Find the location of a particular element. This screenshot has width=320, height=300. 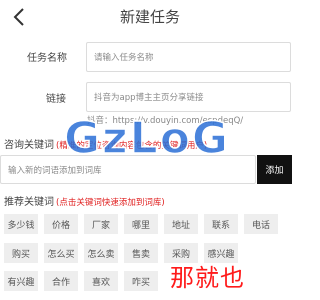

keyword-tag: 价格 is located at coordinates (61, 224).